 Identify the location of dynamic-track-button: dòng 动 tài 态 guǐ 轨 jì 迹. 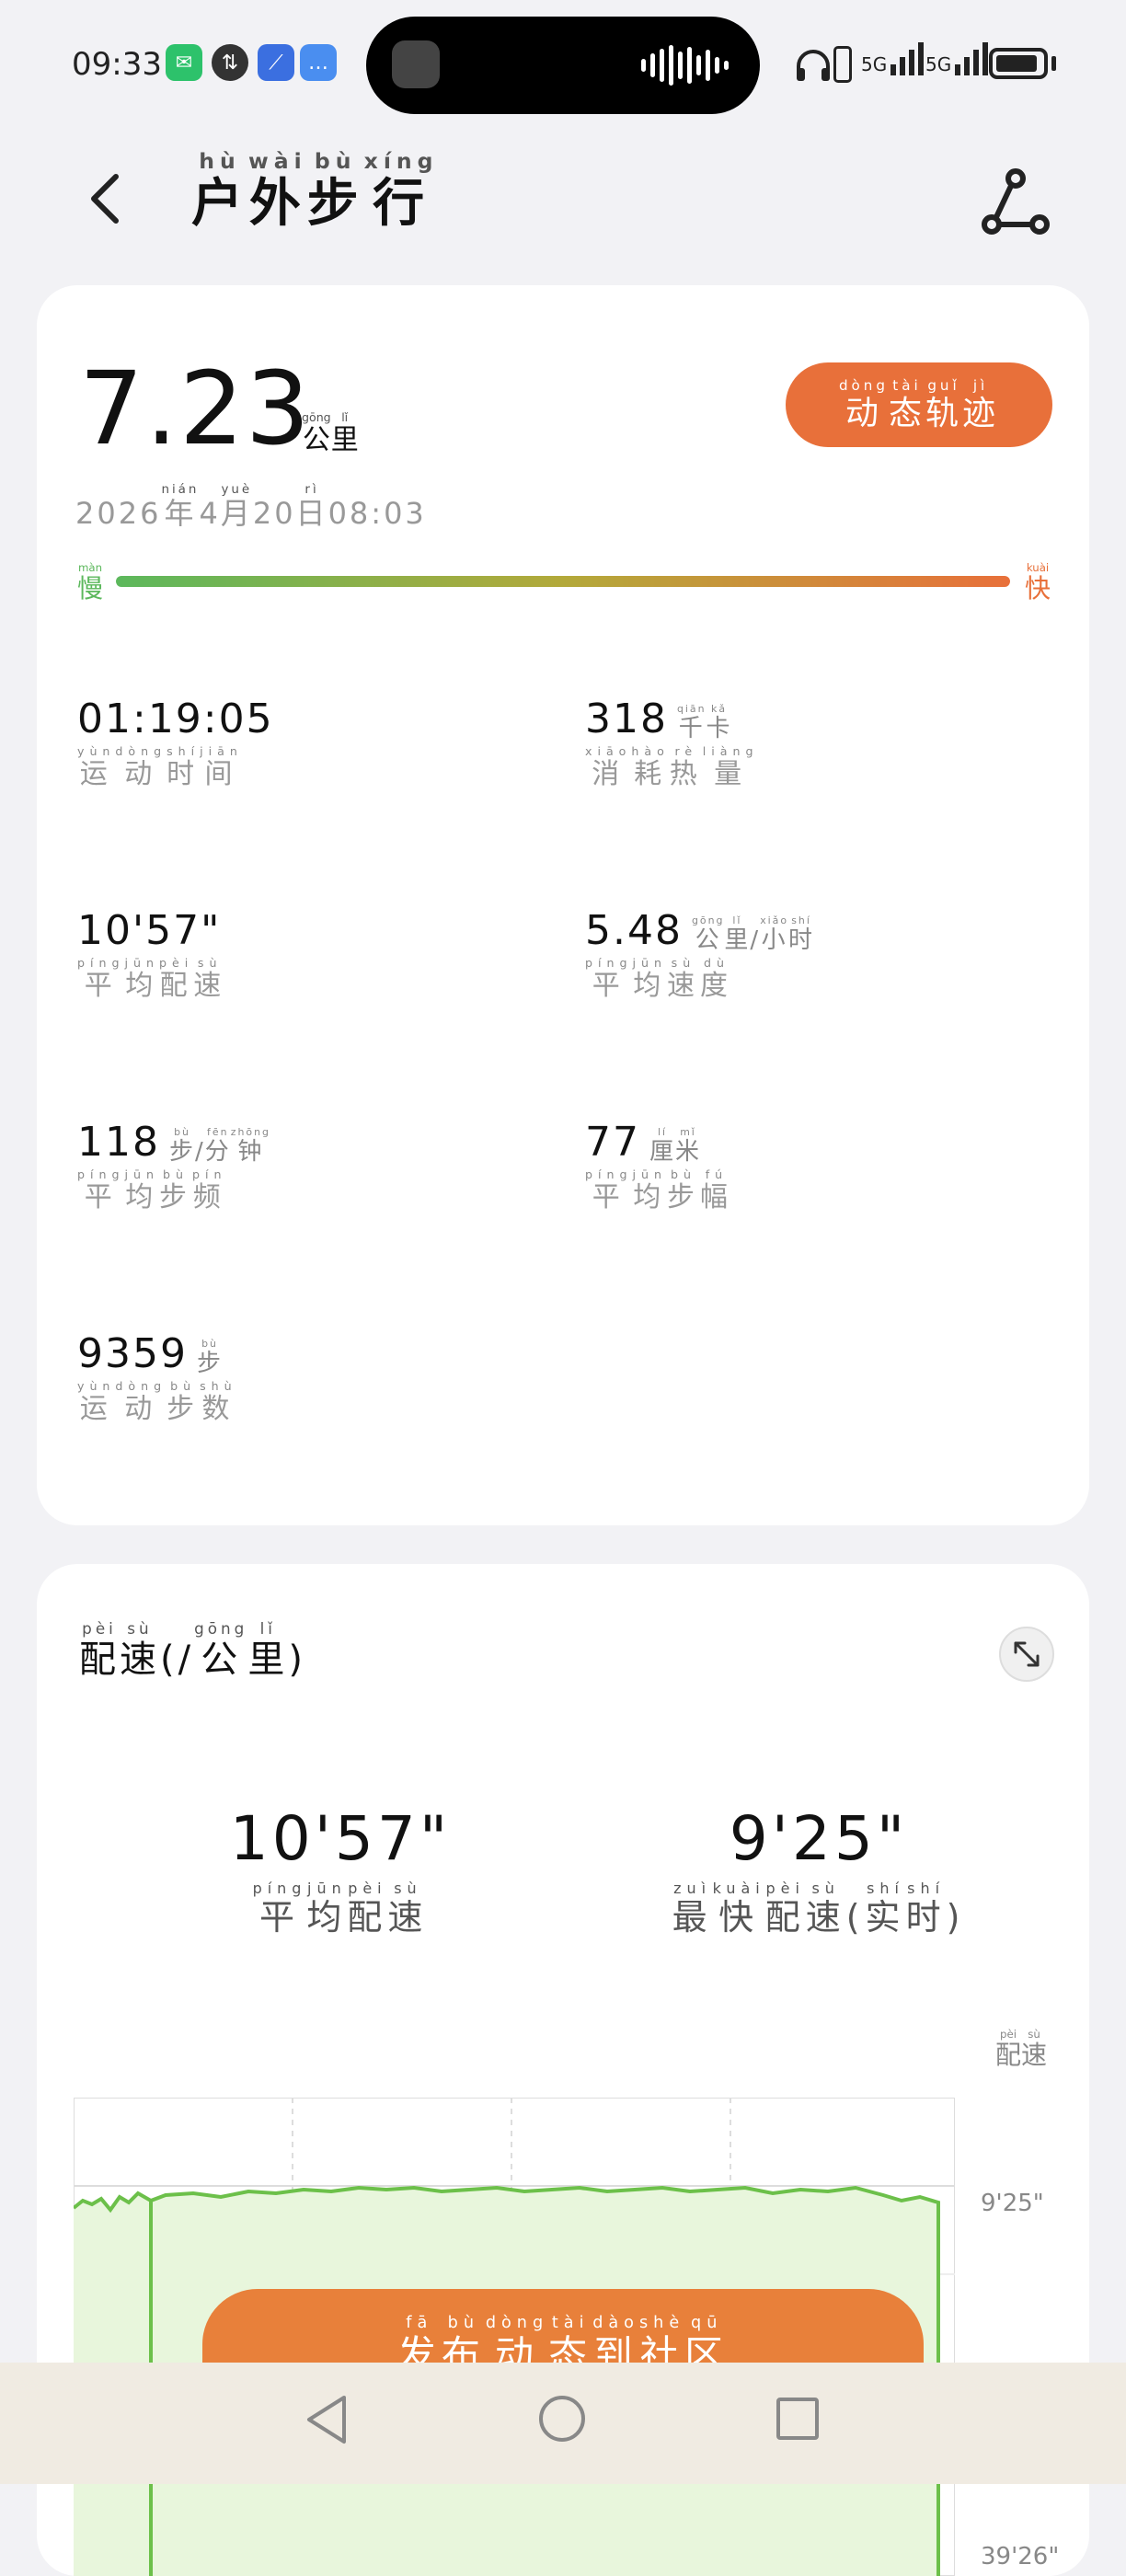
(919, 404).